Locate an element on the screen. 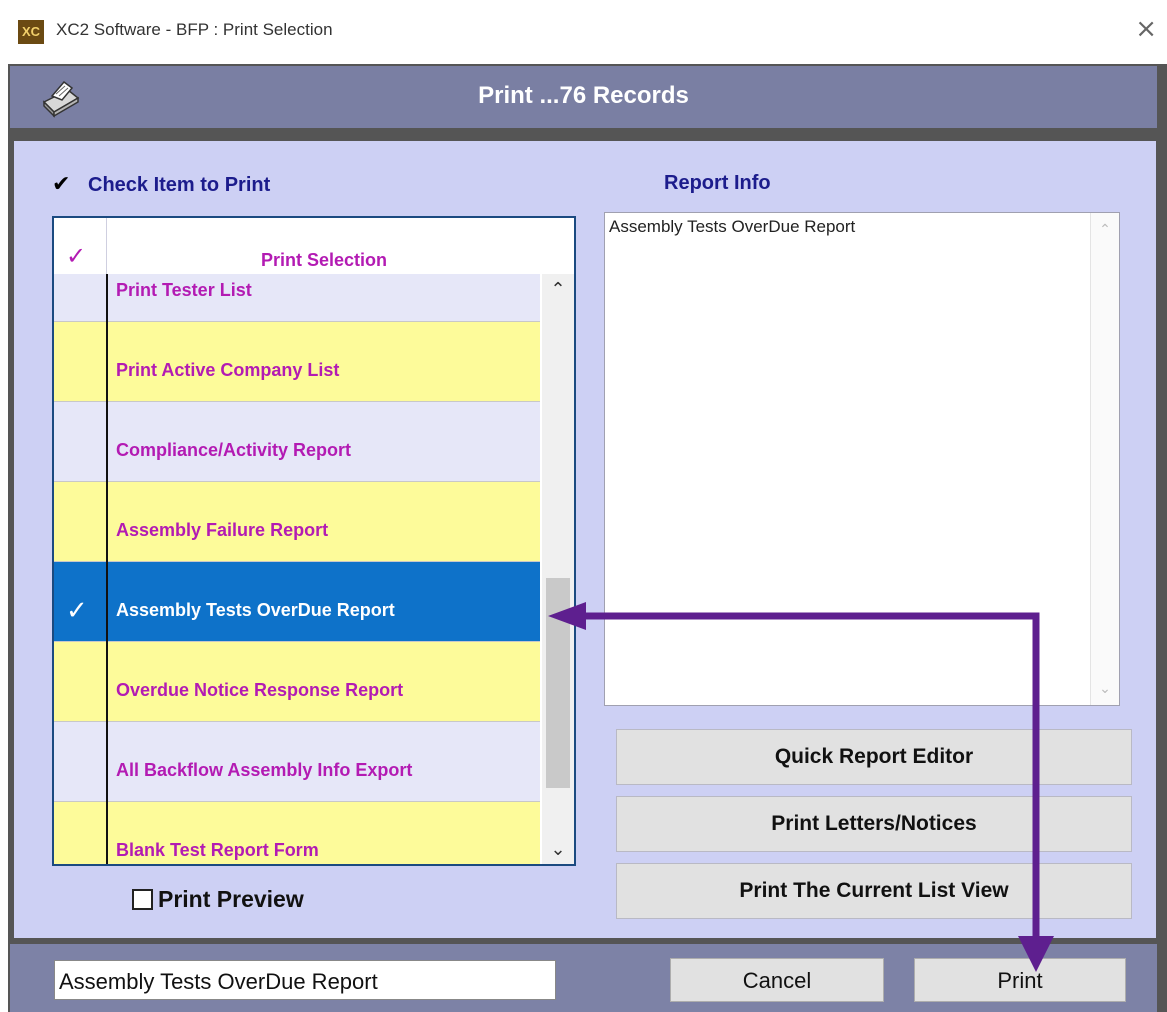 The height and width of the screenshot is (1012, 1167). column-divider is located at coordinates (106, 246).